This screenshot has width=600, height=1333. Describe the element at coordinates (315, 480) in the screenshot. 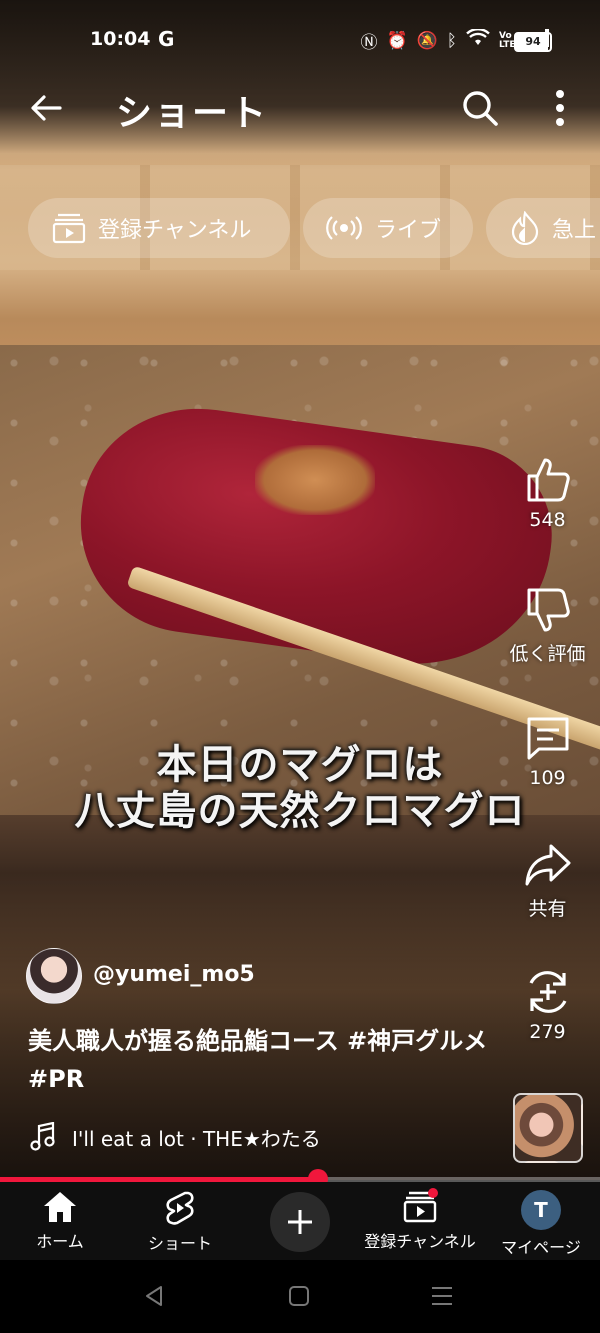

I see `video-topping` at that location.